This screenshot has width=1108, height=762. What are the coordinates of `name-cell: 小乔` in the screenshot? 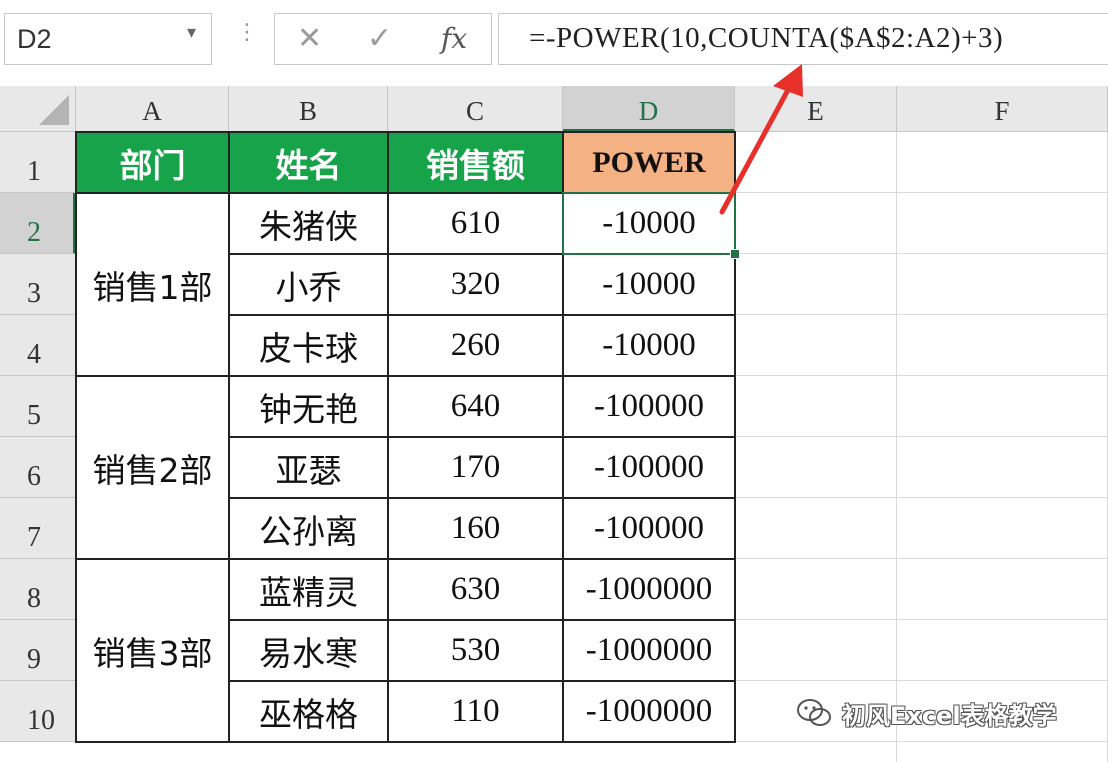 It's located at (308, 284).